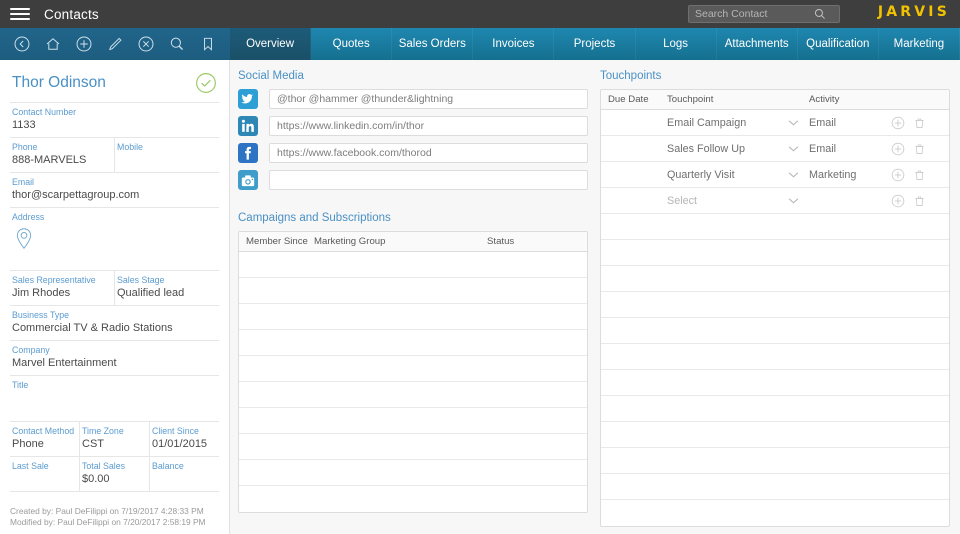 The height and width of the screenshot is (534, 960). Describe the element at coordinates (44, 474) in the screenshot. I see `field-last-sale: Last Sale` at that location.